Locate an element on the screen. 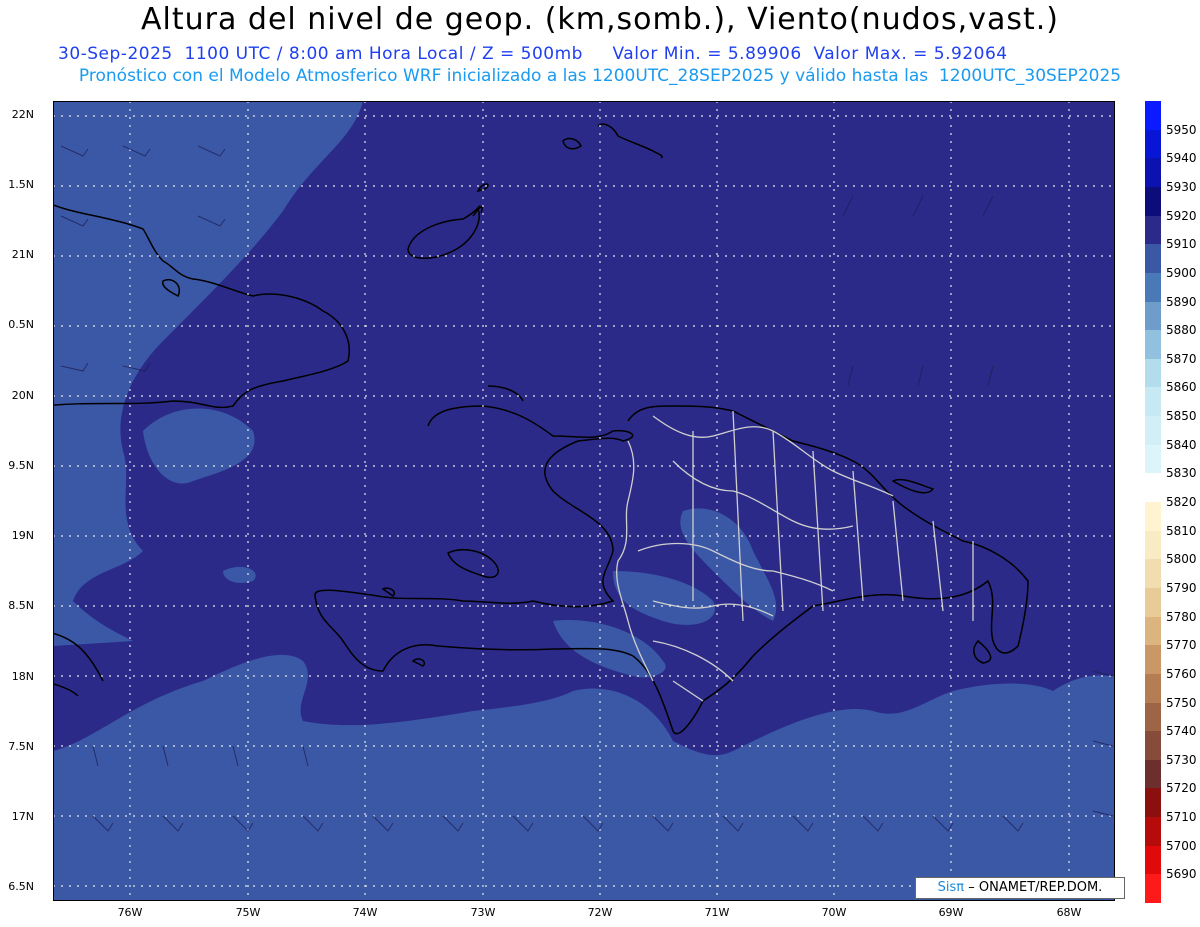 This screenshot has width=1200, height=927. x-tick-label: 73W is located at coordinates (483, 912).